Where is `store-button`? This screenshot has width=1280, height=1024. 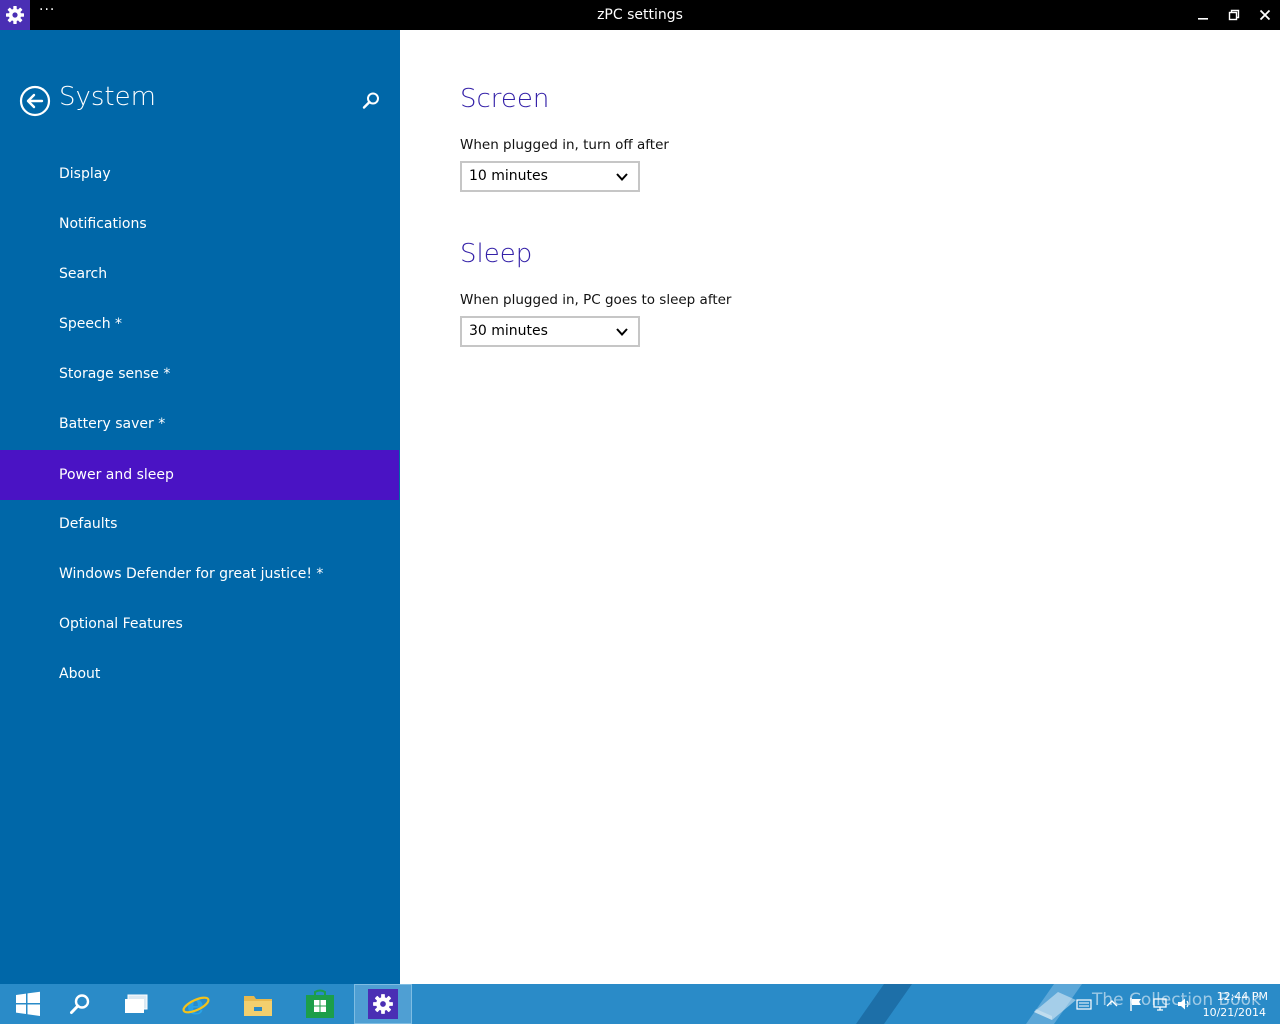
store-button is located at coordinates (320, 1004).